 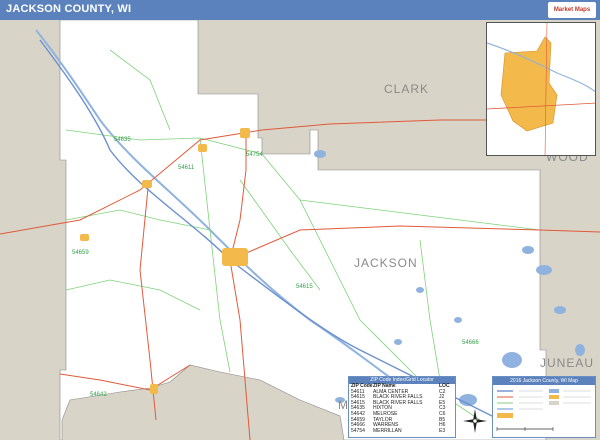 What do you see at coordinates (470, 343) in the screenshot?
I see `zip-label-54666: 54666` at bounding box center [470, 343].